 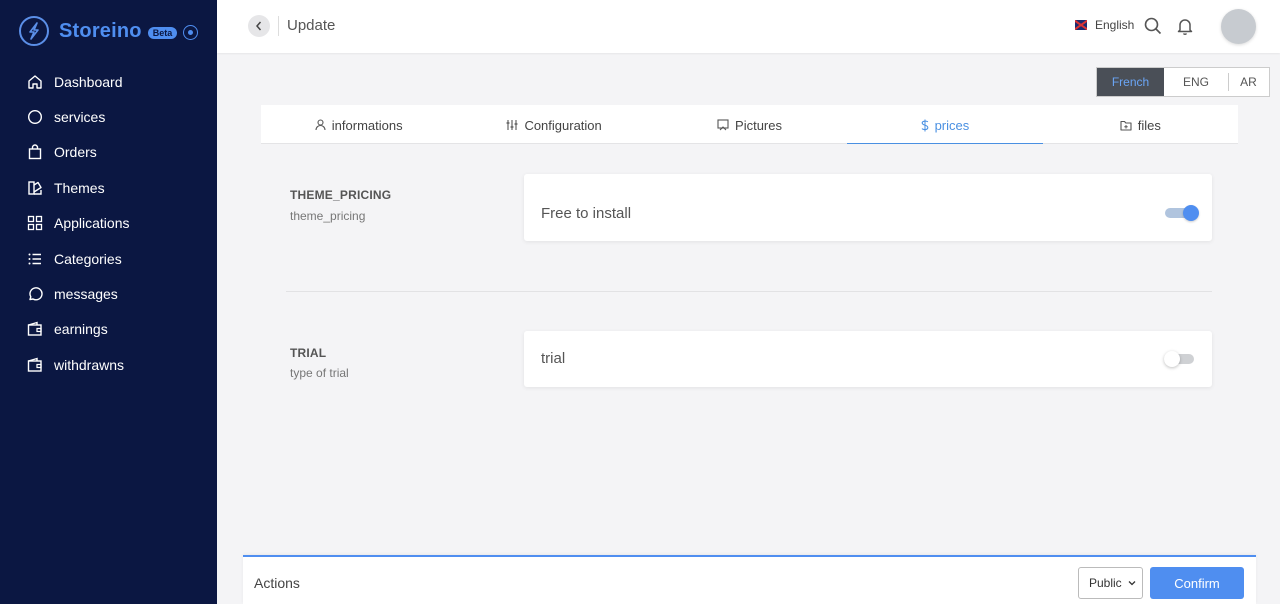 I want to click on sidebar-item-categories: Categories, so click(x=108, y=258).